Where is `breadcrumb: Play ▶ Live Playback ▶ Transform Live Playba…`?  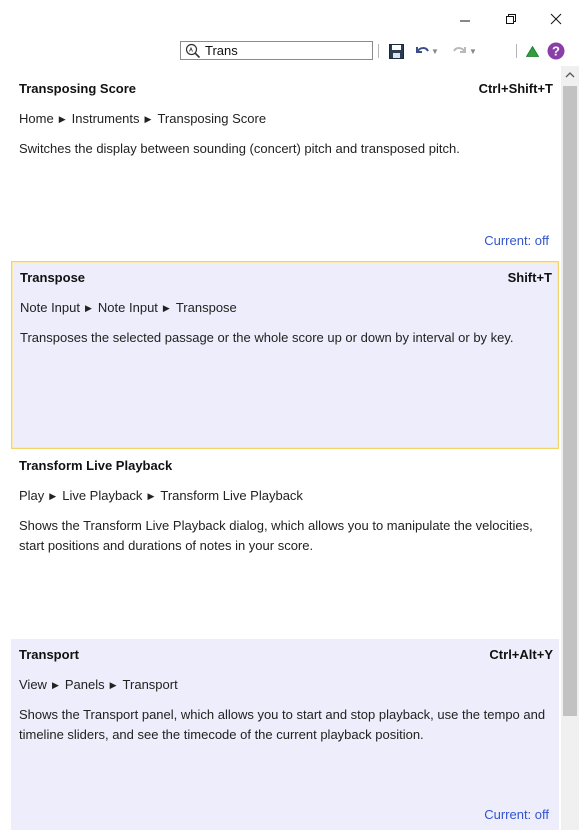
breadcrumb: Play ▶ Live Playback ▶ Transform Live Playba… is located at coordinates (161, 495).